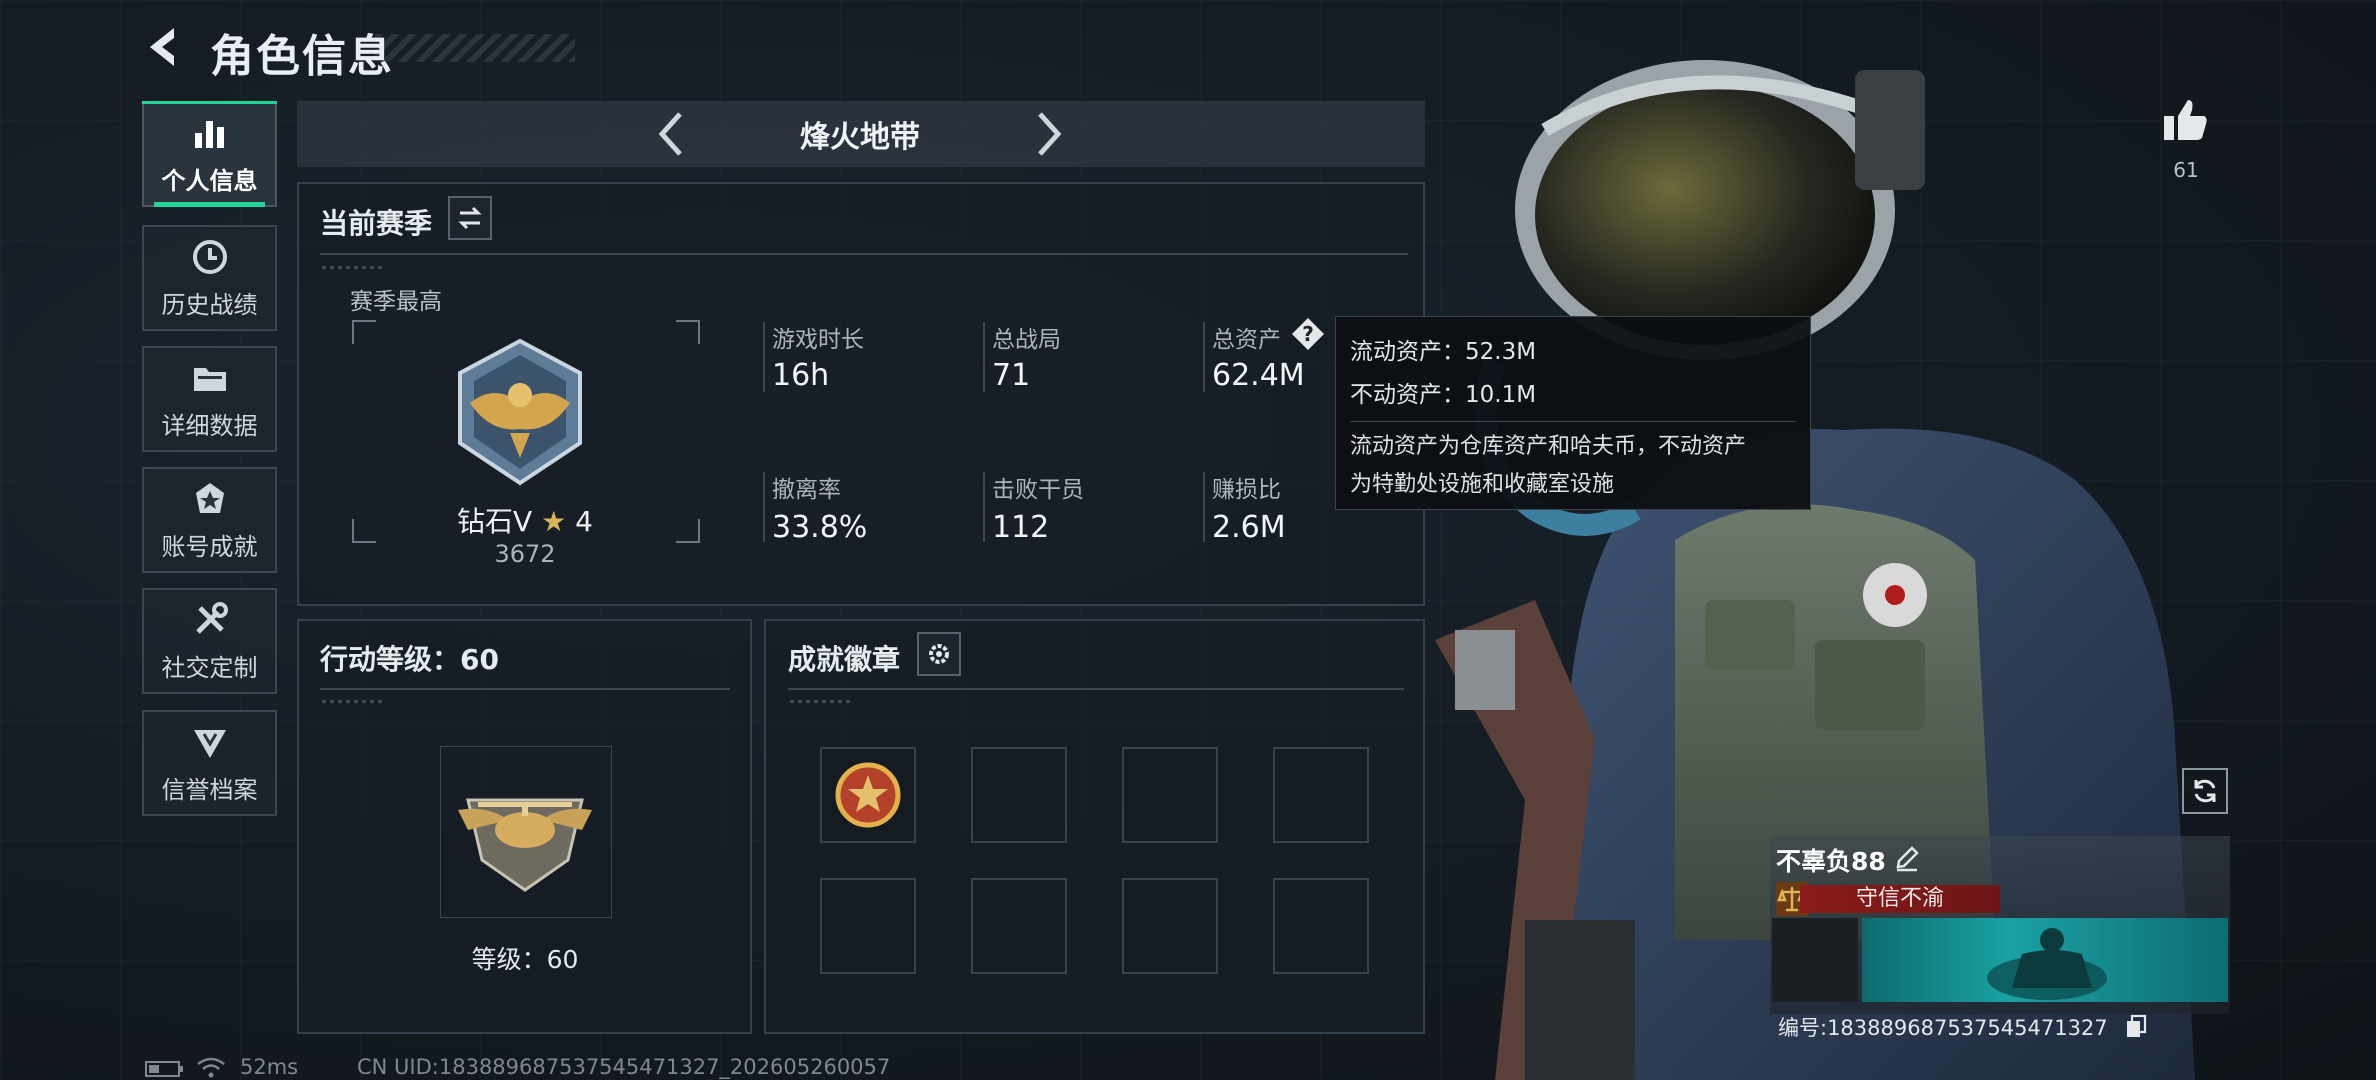  Describe the element at coordinates (1482, 484) in the screenshot. I see `tooltip-description-line2: 为特勤处设施和收藏室设施` at that location.